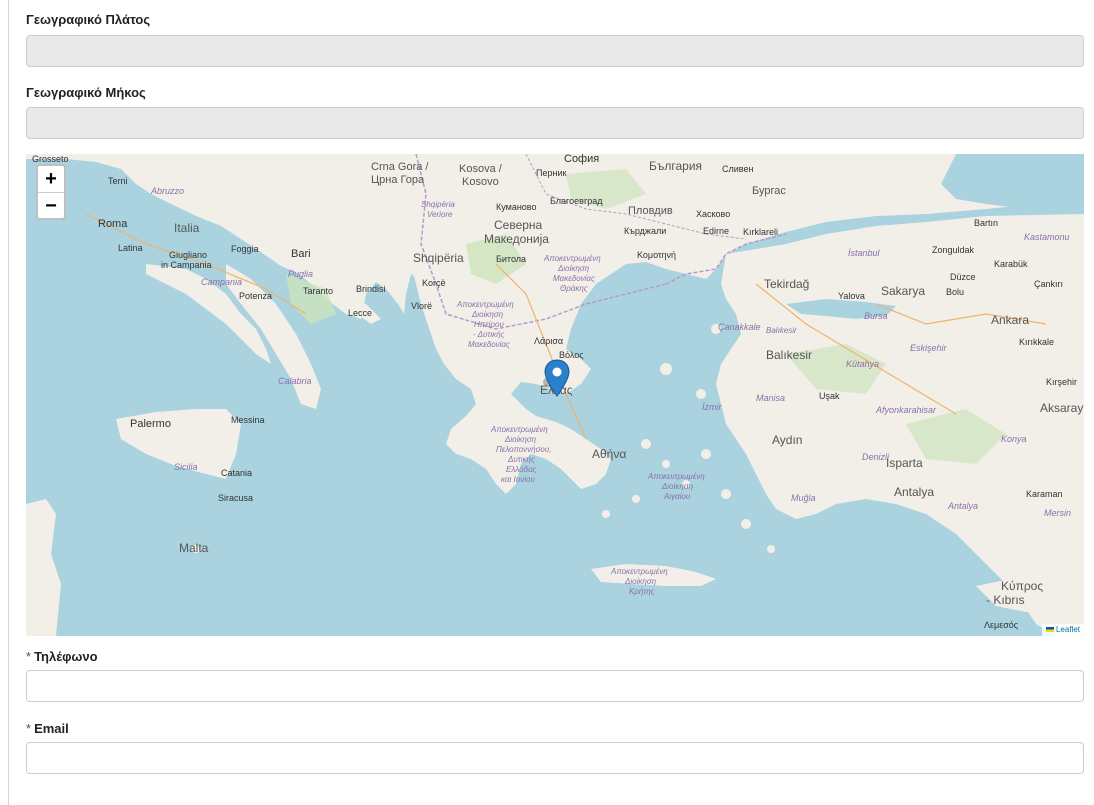 This screenshot has width=1094, height=805. What do you see at coordinates (789, 355) in the screenshot?
I see `label-balikesir: Balıkesir` at bounding box center [789, 355].